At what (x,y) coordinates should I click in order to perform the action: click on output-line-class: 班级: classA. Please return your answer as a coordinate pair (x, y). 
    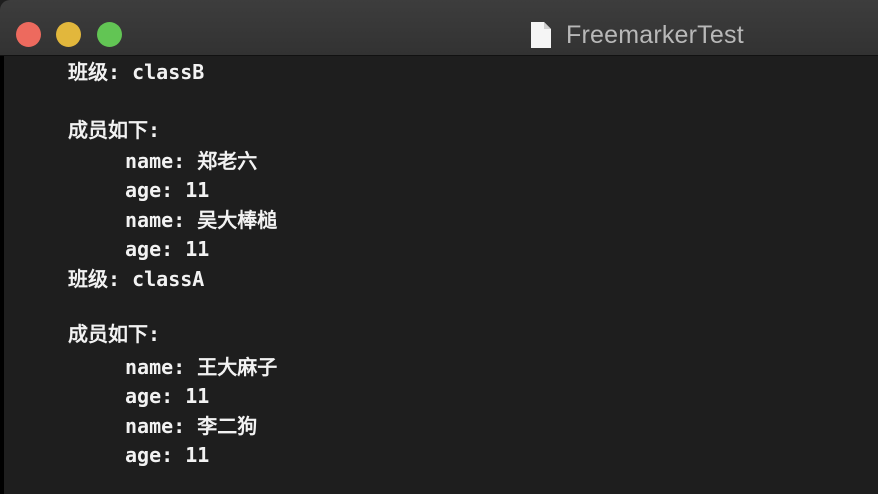
    Looking at the image, I should click on (136, 279).